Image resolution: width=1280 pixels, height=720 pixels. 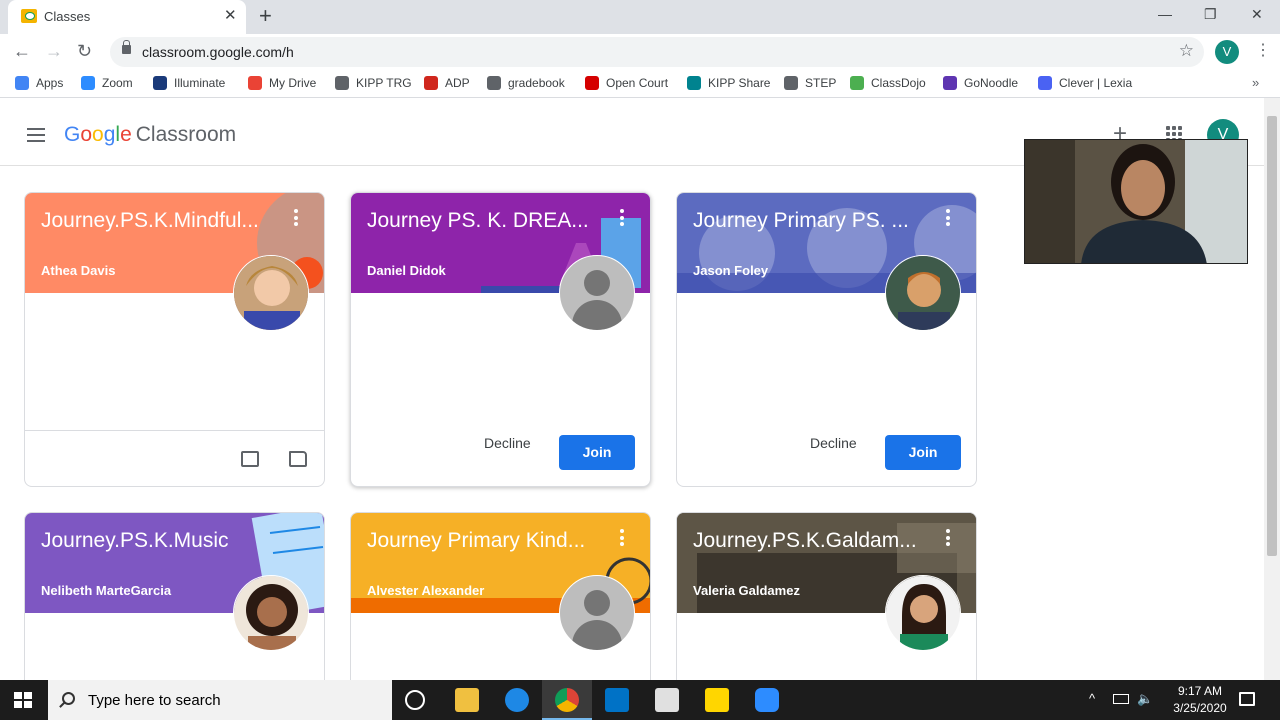 I want to click on bookmark-gradebook: gradebook, so click(x=526, y=85).